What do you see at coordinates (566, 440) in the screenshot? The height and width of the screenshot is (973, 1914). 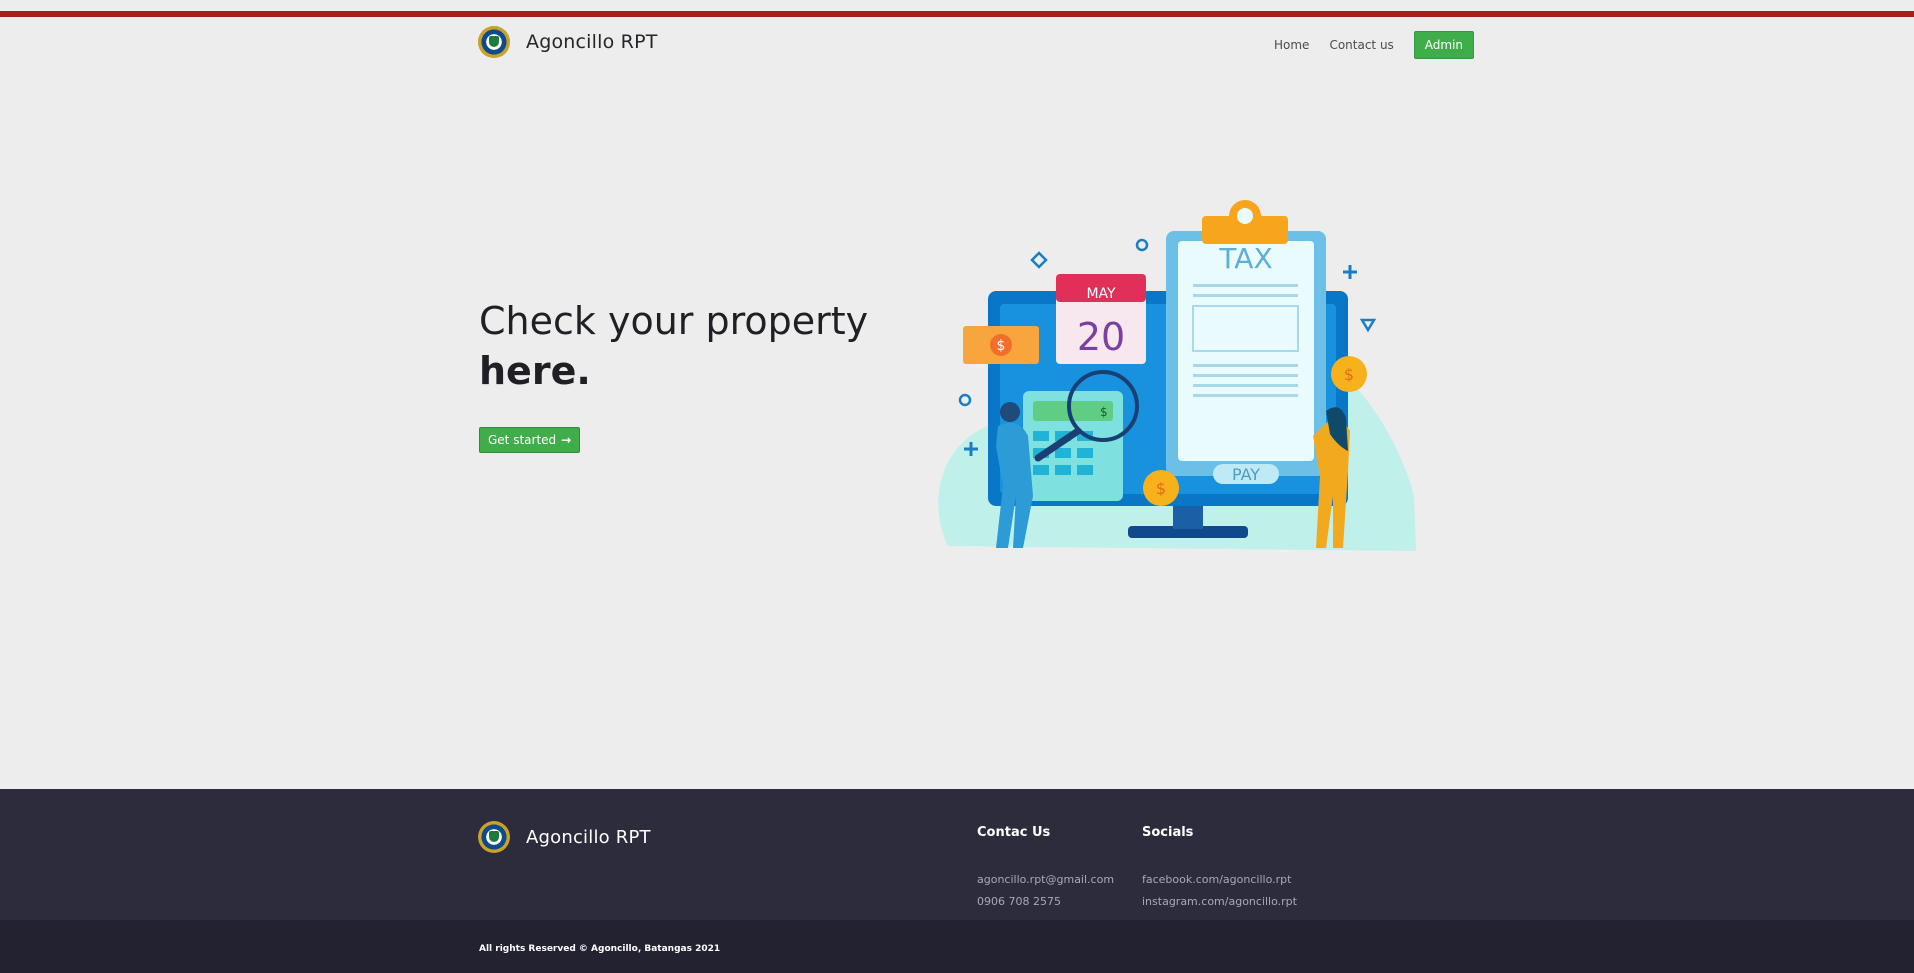 I see `arrow-right-icon: →` at bounding box center [566, 440].